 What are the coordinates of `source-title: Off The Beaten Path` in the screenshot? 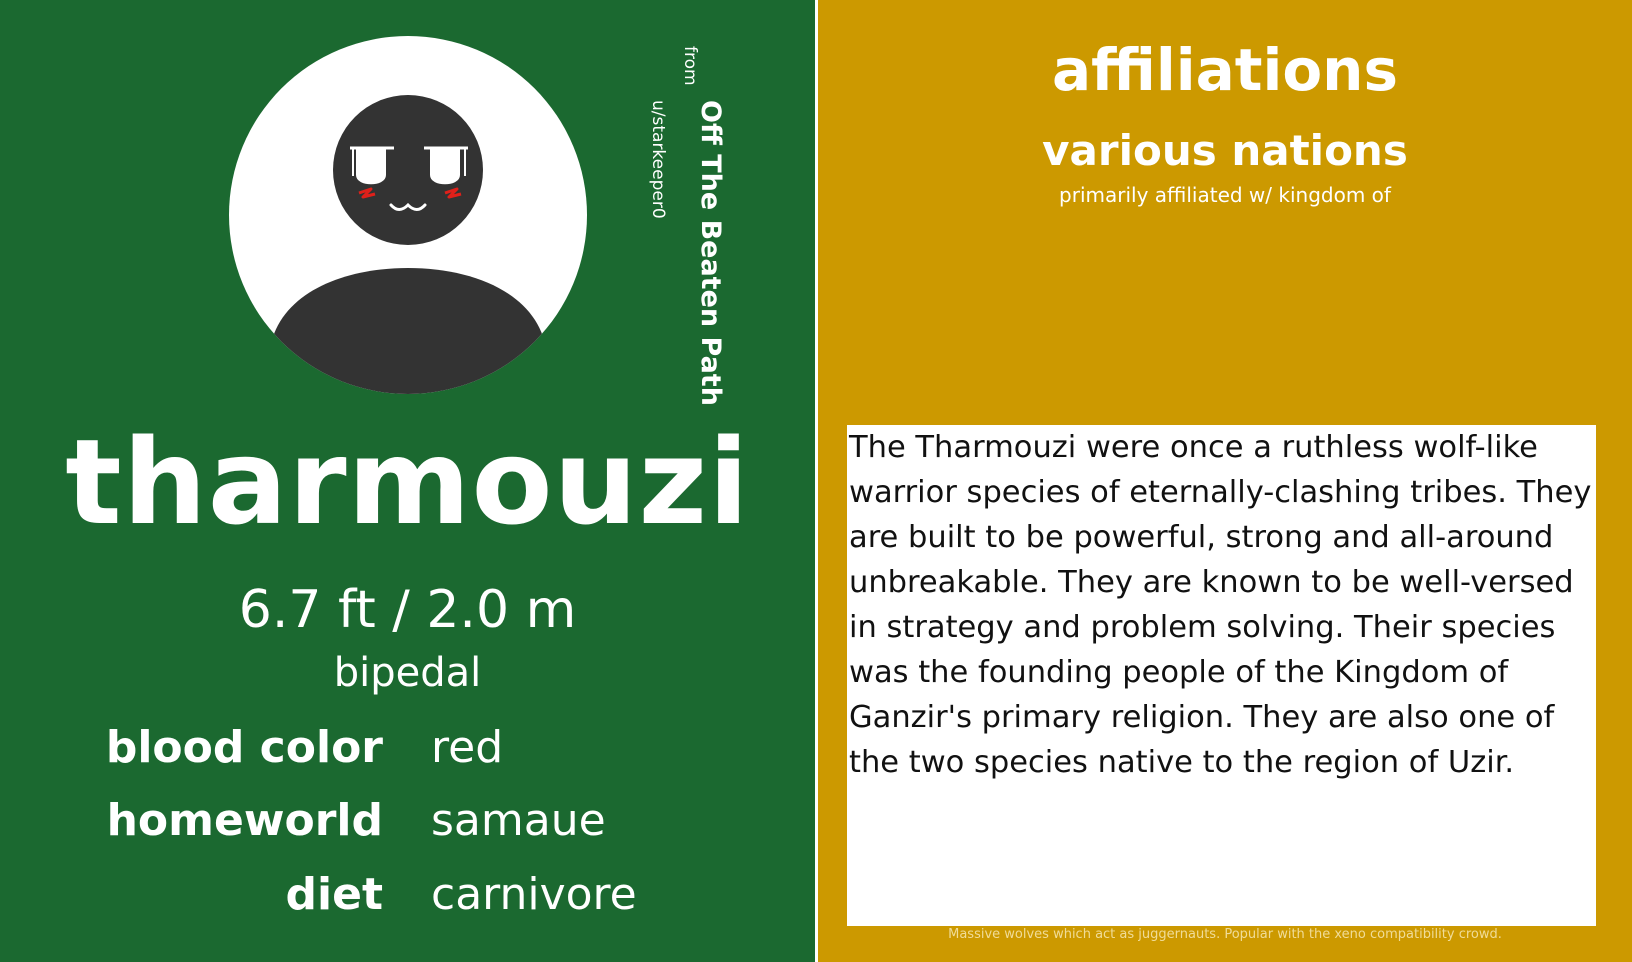 It's located at (710, 253).